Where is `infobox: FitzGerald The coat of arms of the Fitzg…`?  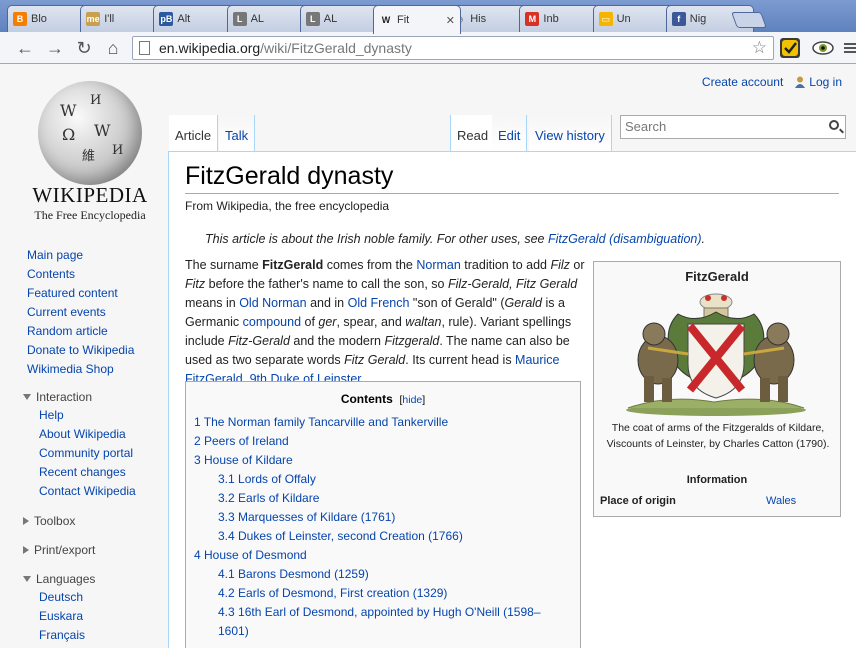 infobox: FitzGerald The coat of arms of the Fitzg… is located at coordinates (717, 389).